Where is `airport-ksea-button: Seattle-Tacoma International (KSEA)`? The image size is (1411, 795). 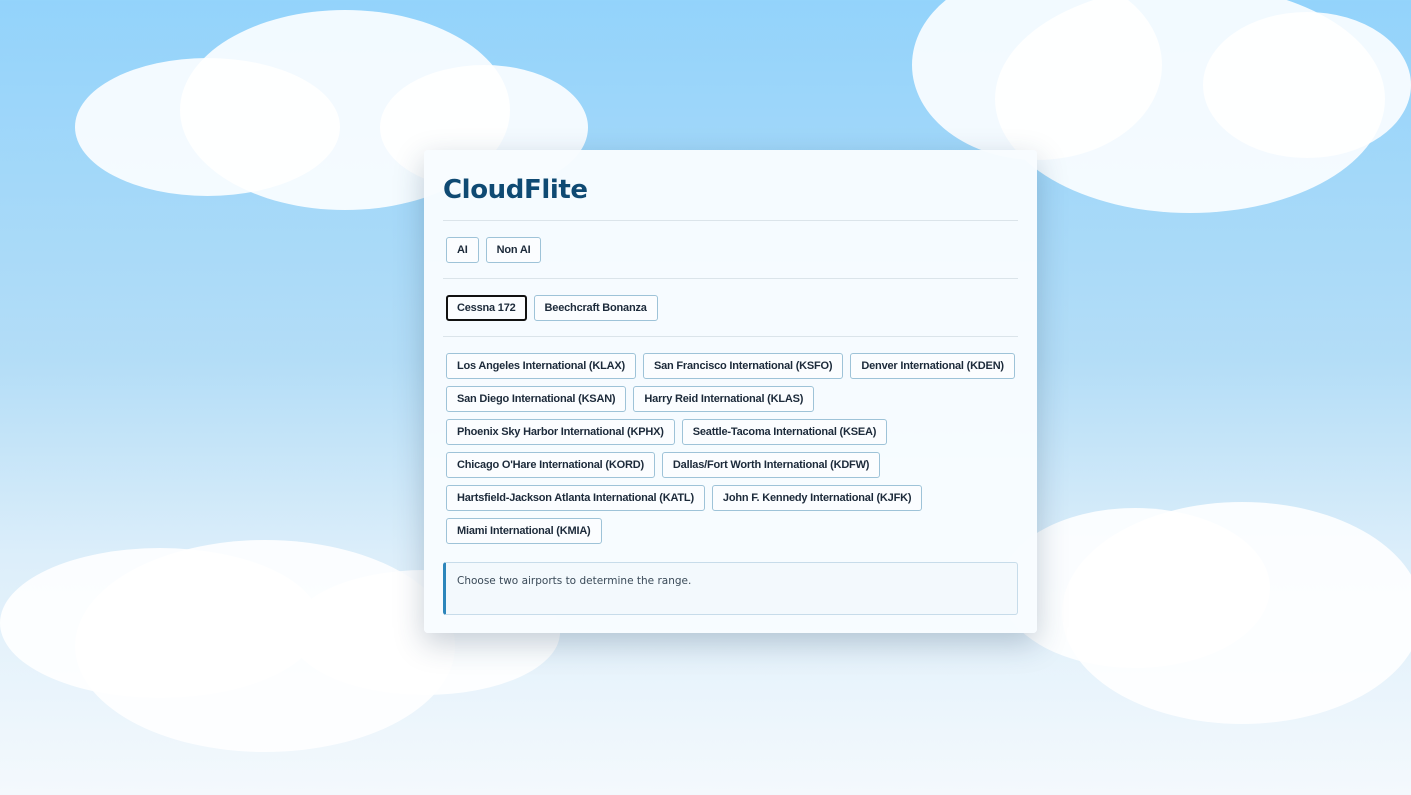
airport-ksea-button: Seattle-Tacoma International (KSEA) is located at coordinates (784, 432).